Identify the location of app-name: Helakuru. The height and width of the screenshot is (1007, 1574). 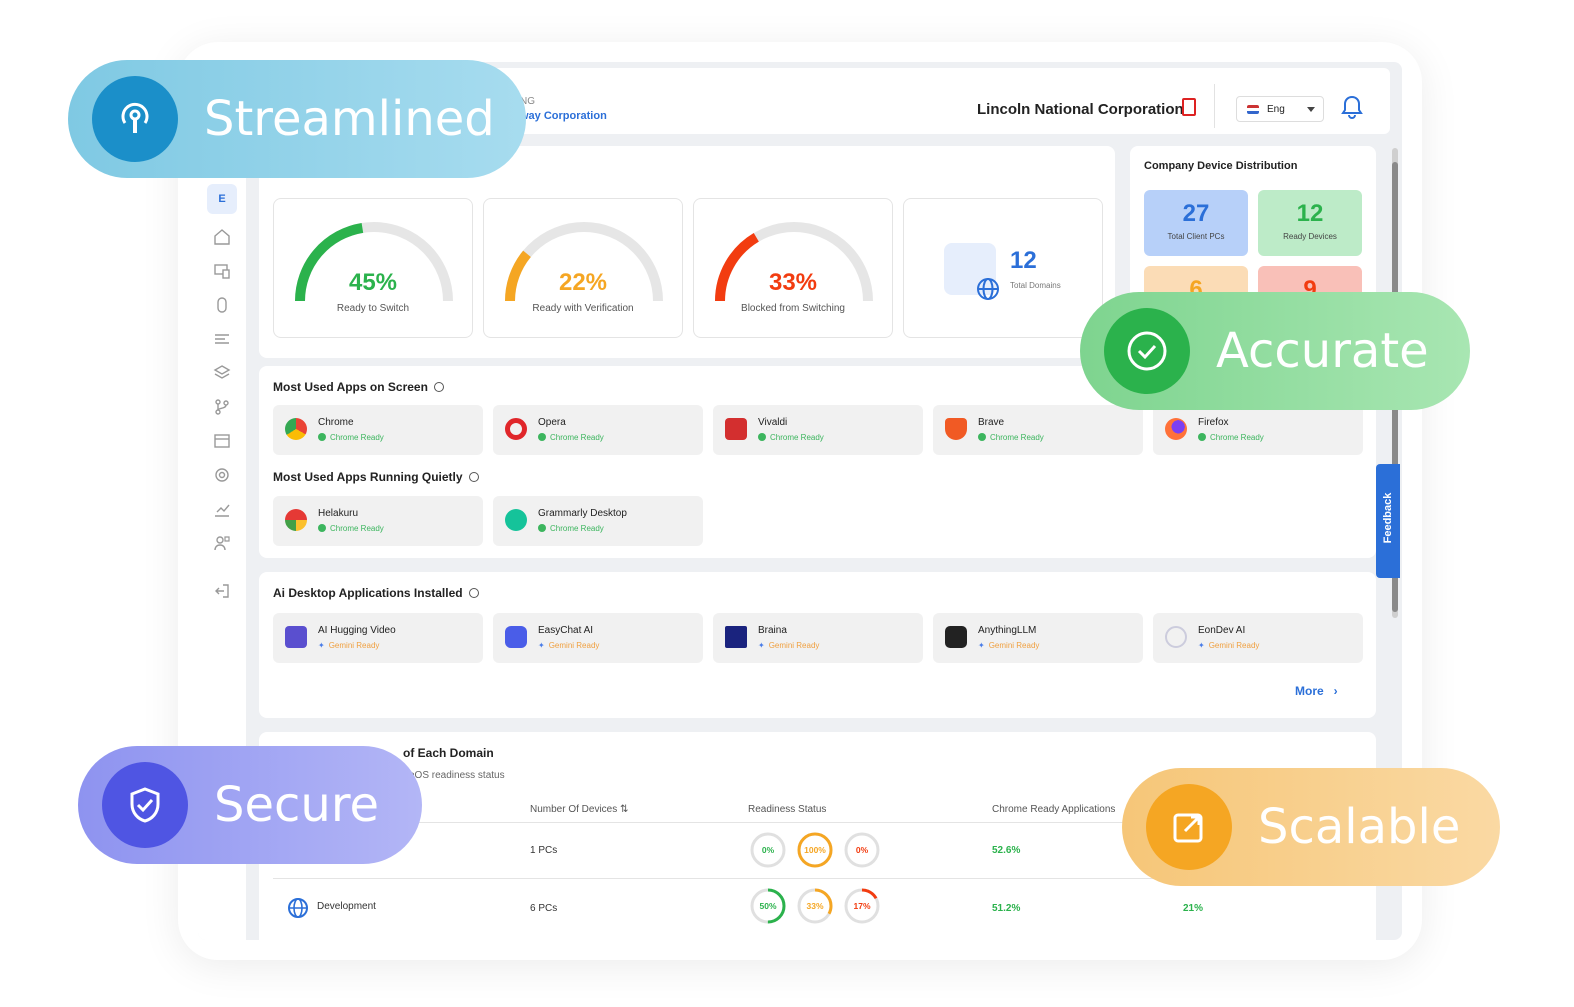
(338, 513).